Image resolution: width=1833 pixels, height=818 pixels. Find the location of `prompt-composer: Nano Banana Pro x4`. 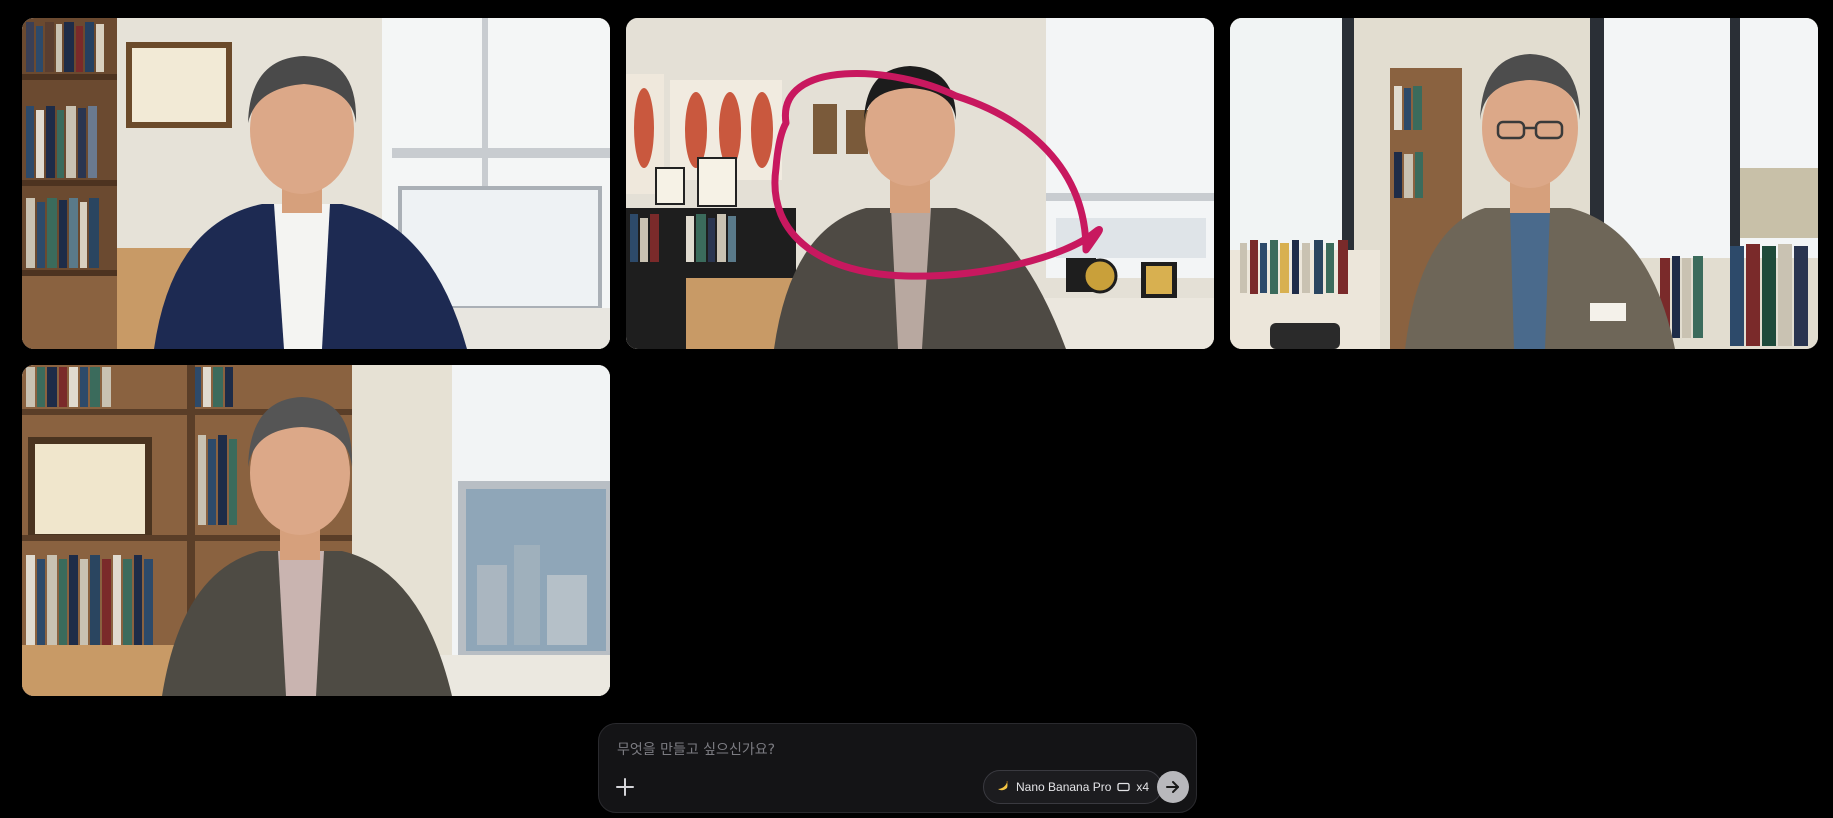

prompt-composer: Nano Banana Pro x4 is located at coordinates (897, 768).